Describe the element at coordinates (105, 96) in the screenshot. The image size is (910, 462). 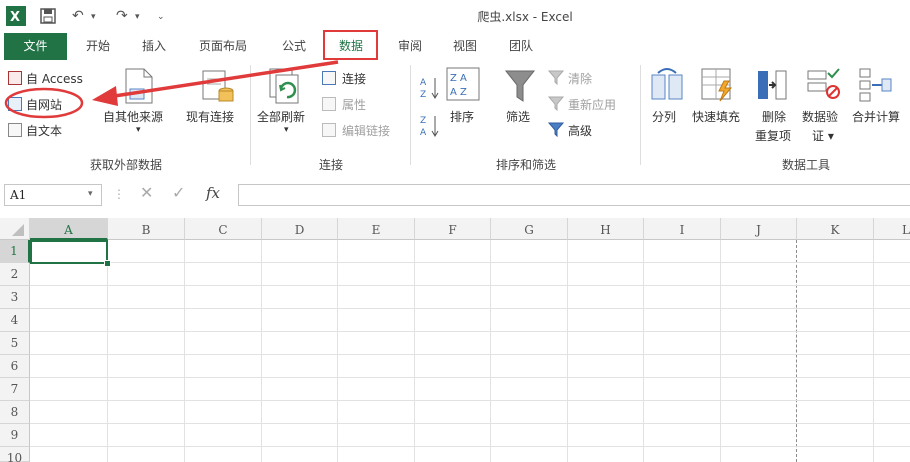
I see `highlight-arrow-head-icon` at that location.